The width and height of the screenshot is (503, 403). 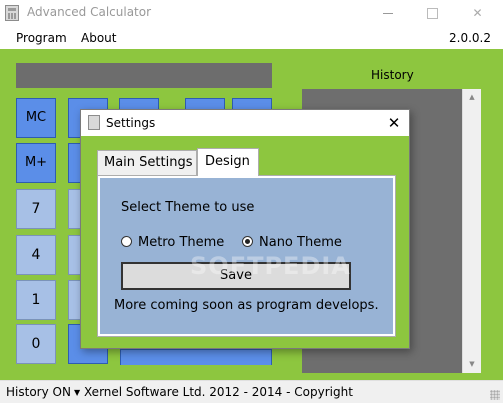 I want to click on scroll-down-icon: ▼, so click(x=472, y=364).